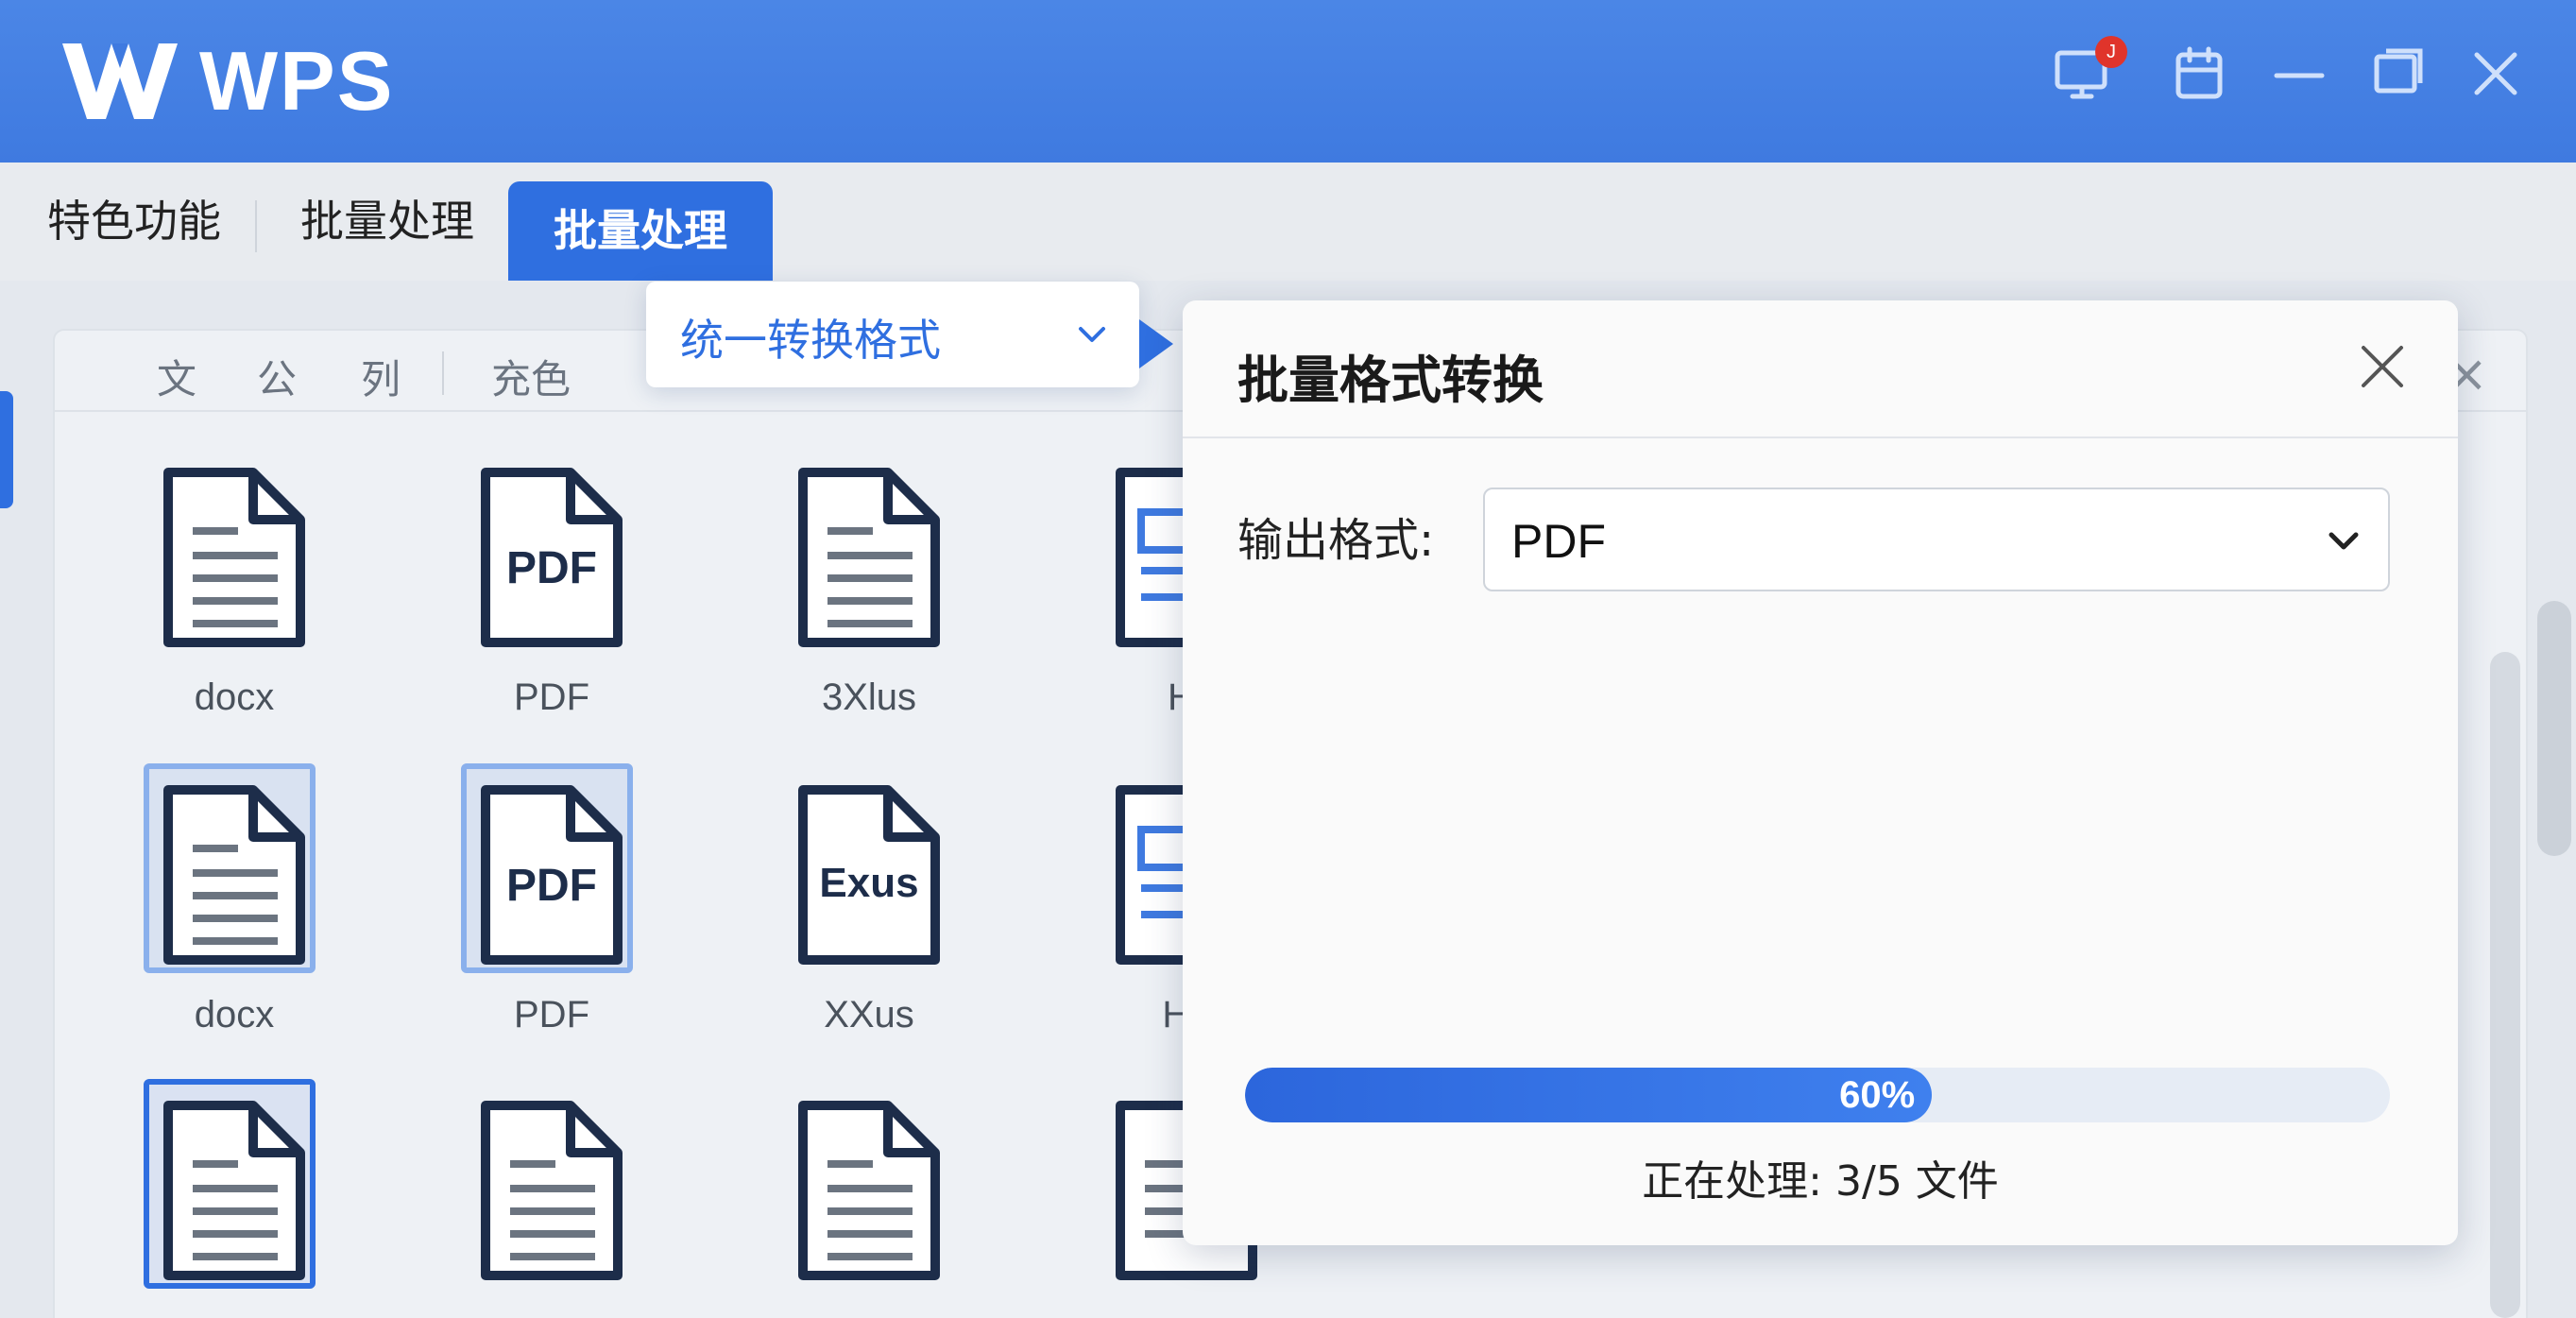  What do you see at coordinates (2505, 985) in the screenshot?
I see `scrollbar-track` at bounding box center [2505, 985].